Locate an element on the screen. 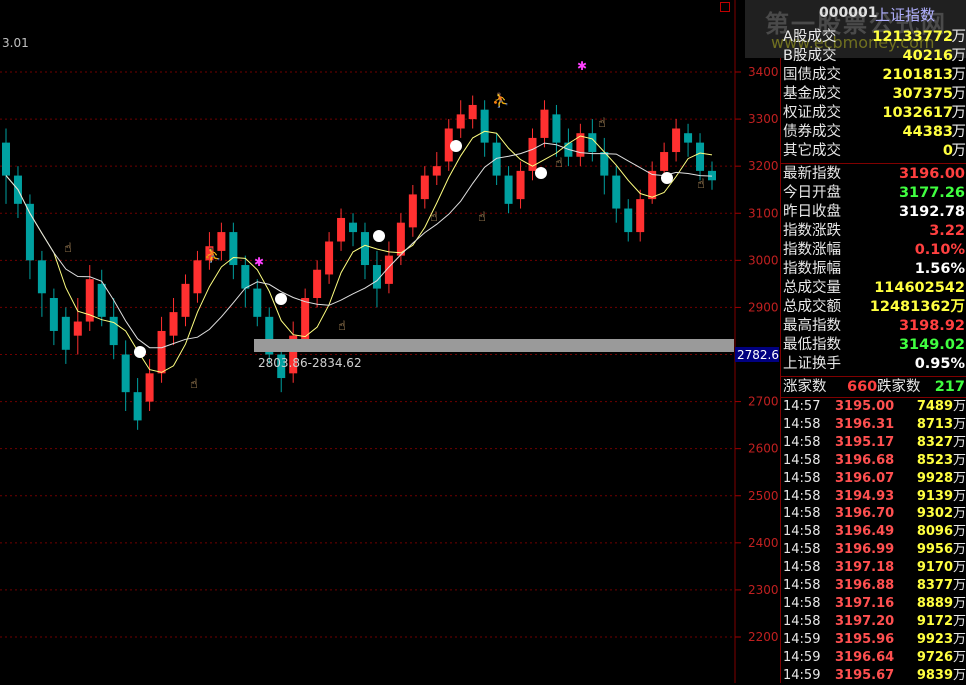 Image resolution: width=966 pixels, height=685 pixels. tick-price: 3196.31 is located at coordinates (864, 425).